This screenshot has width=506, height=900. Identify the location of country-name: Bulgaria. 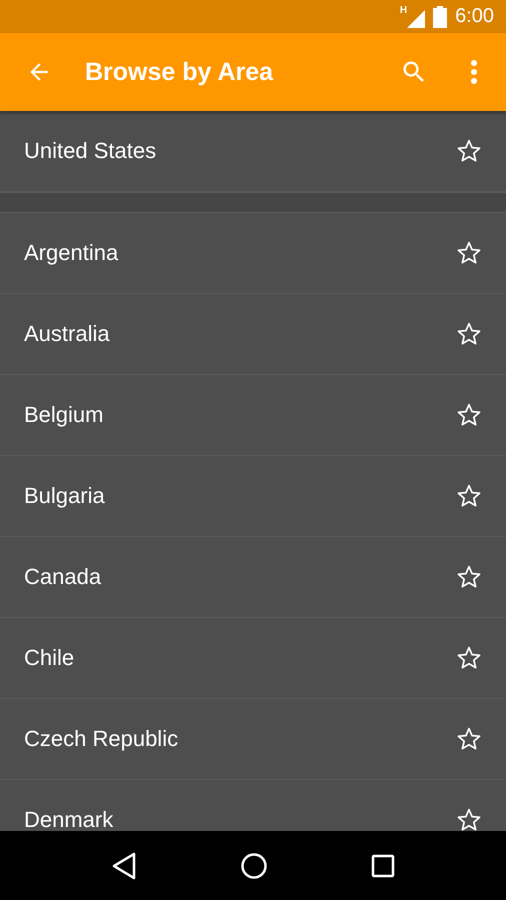
(65, 496).